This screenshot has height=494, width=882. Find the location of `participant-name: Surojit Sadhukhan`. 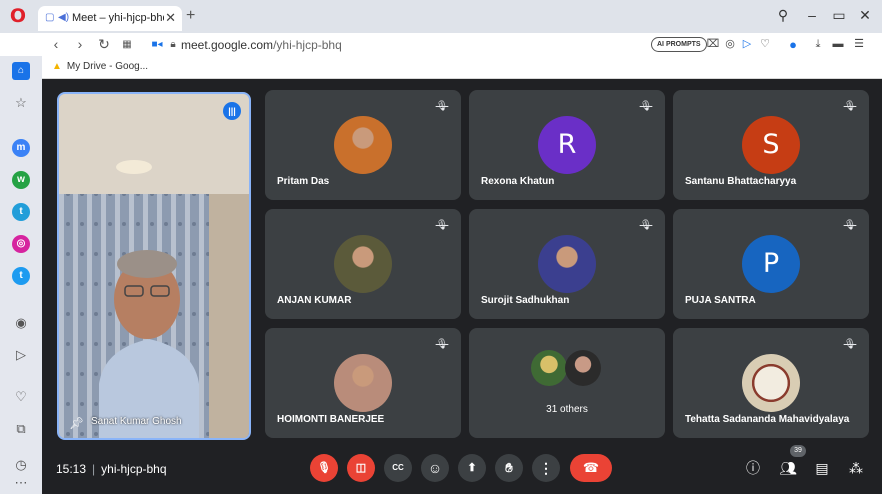

participant-name: Surojit Sadhukhan is located at coordinates (525, 300).